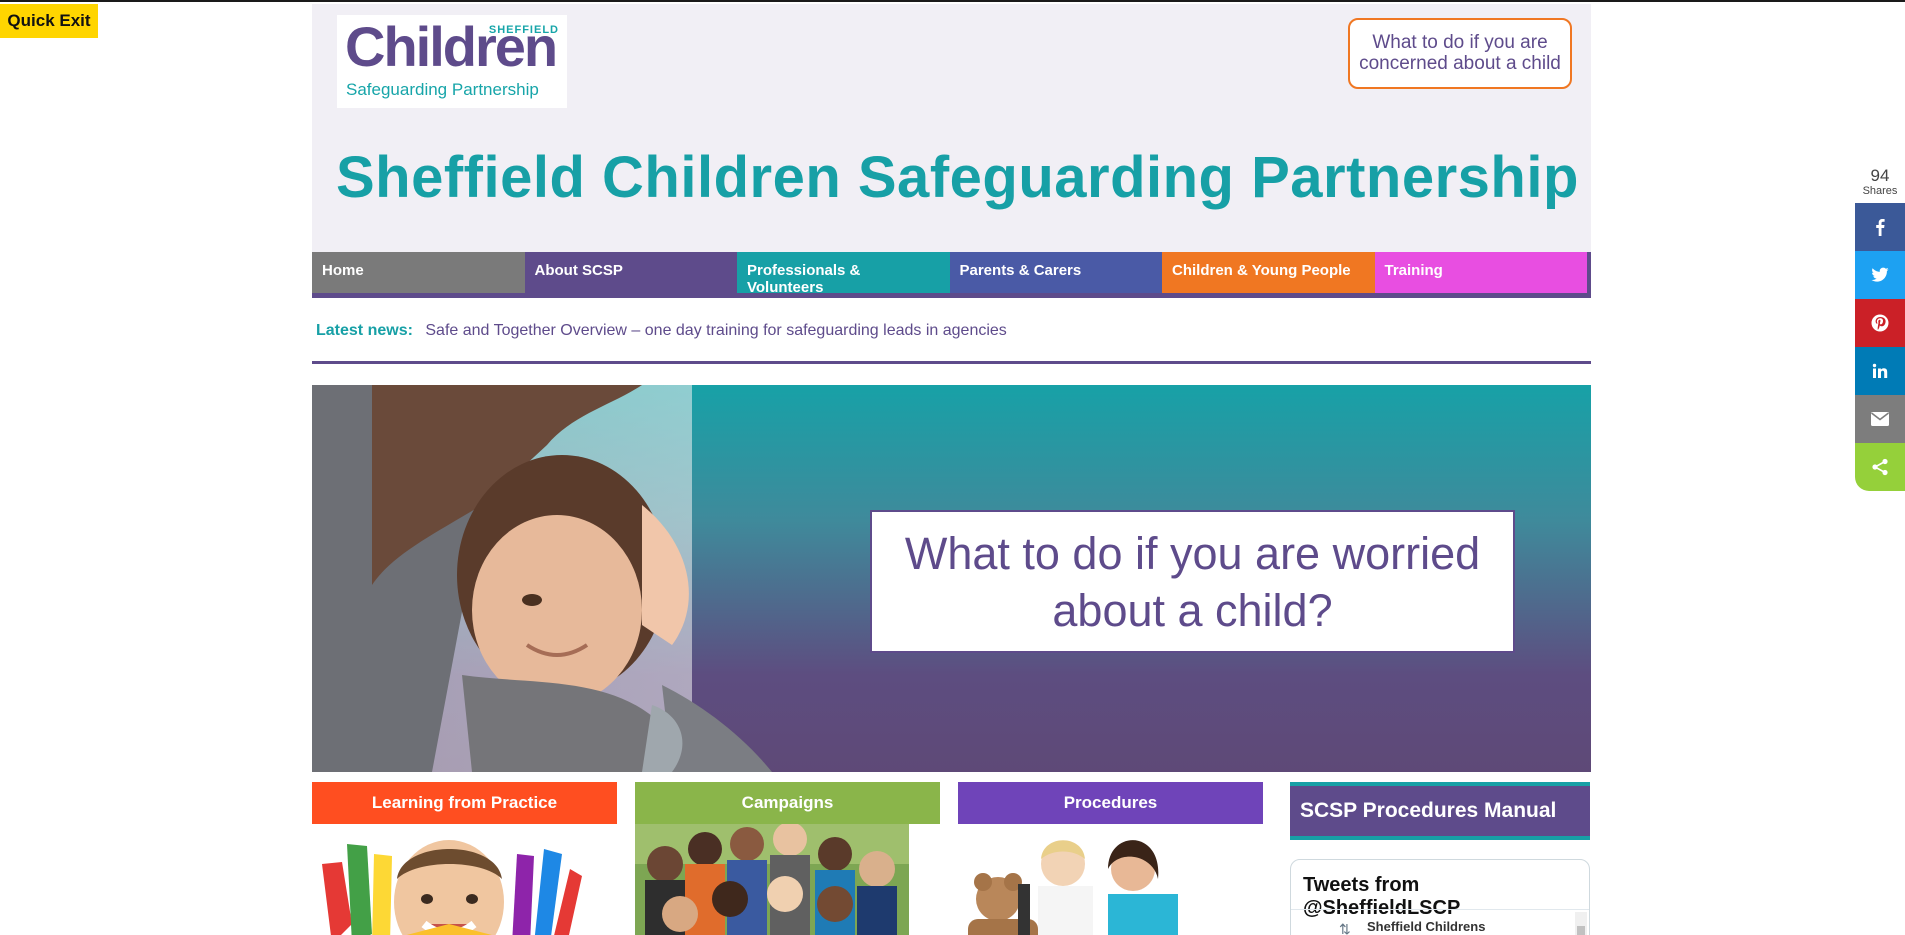  What do you see at coordinates (449, 879) in the screenshot?
I see `tile-learning-image` at bounding box center [449, 879].